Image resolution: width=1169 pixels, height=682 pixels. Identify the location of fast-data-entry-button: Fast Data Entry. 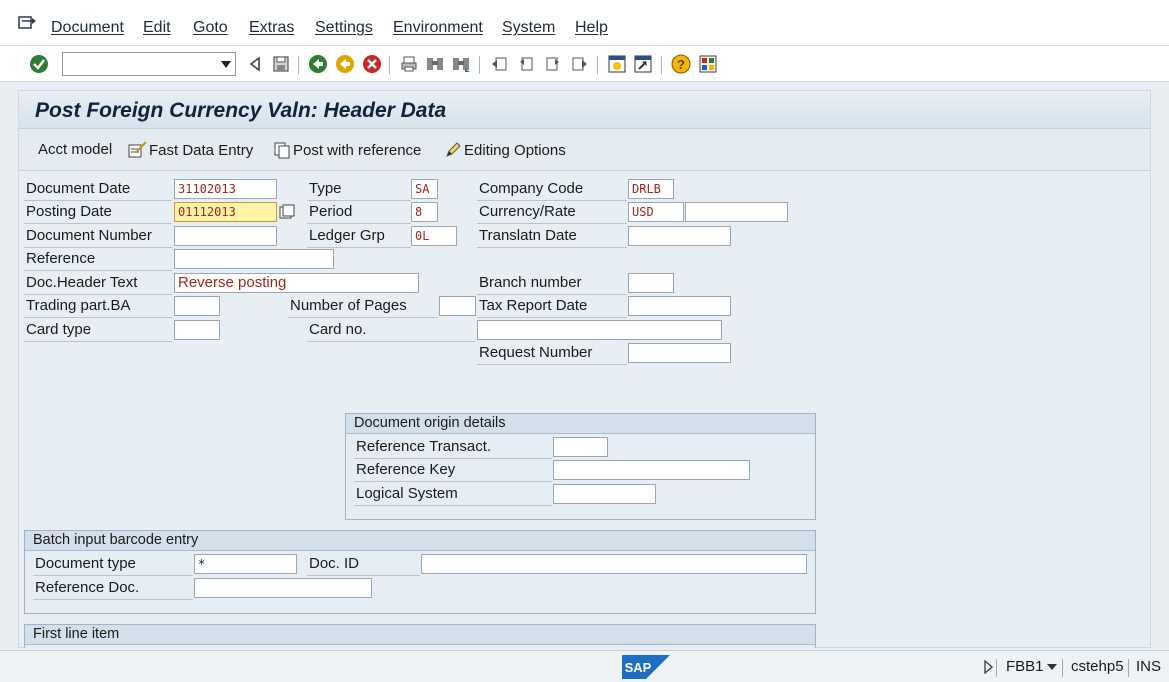
(190, 150).